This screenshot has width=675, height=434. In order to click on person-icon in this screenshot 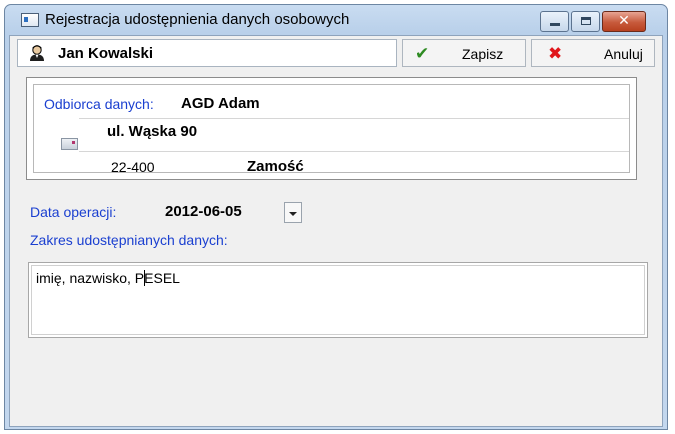, I will do `click(37, 53)`.